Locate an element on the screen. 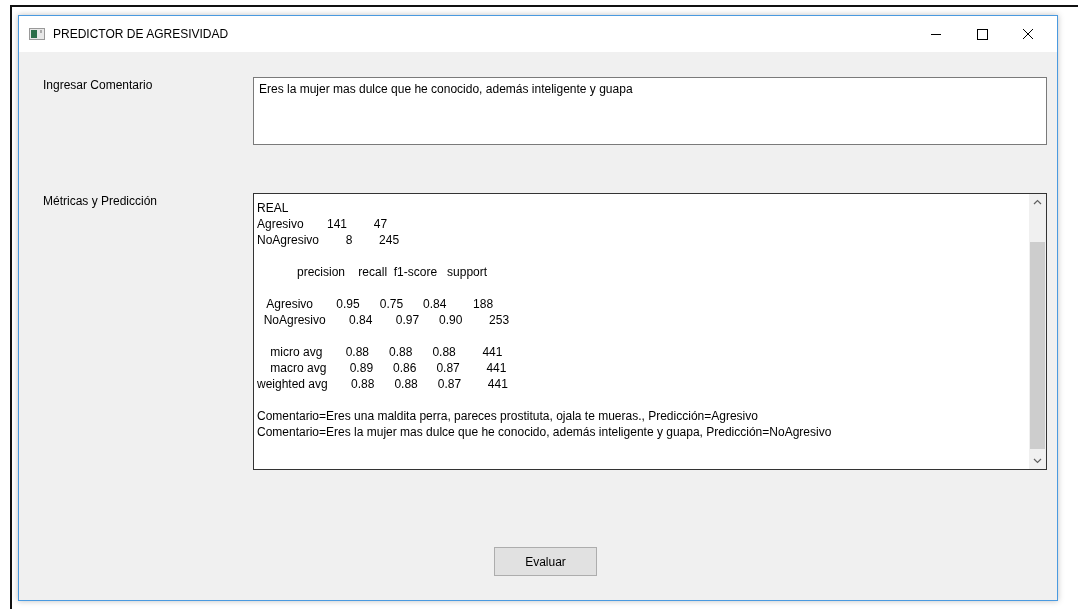 This screenshot has width=1078, height=609. app-icon is located at coordinates (37, 34).